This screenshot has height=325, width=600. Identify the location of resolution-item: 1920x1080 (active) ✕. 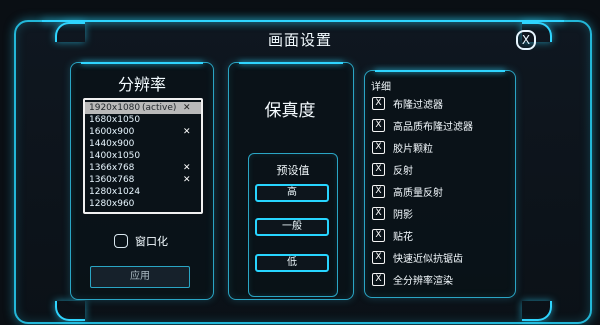
(143, 108).